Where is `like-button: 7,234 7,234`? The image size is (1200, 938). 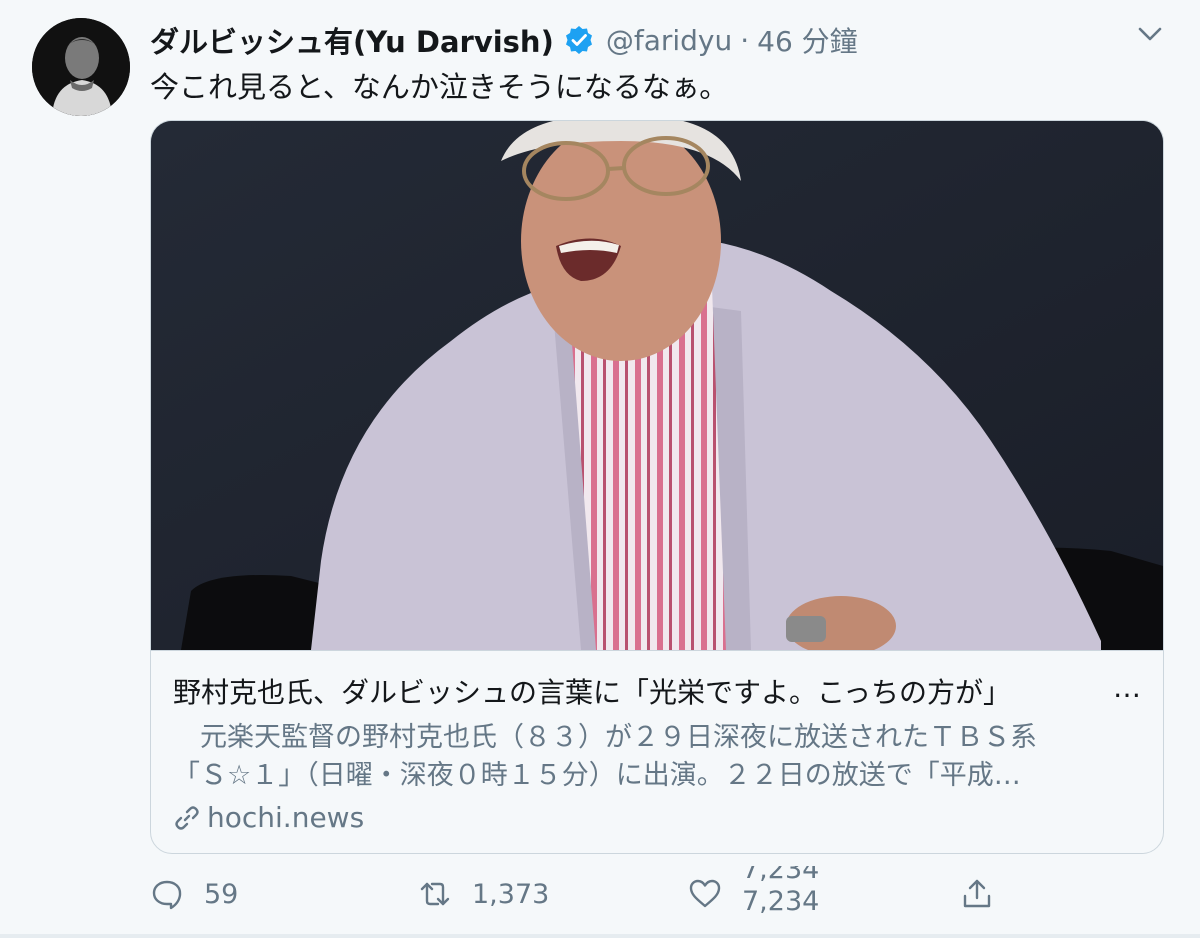 like-button: 7,234 7,234 is located at coordinates (760, 894).